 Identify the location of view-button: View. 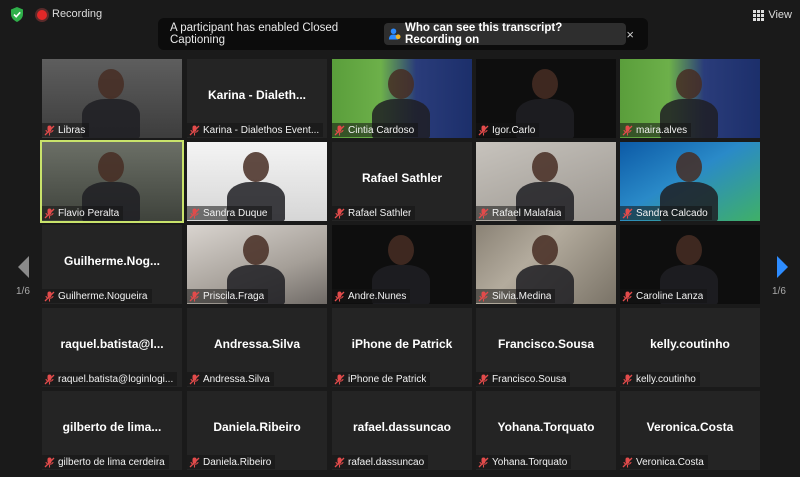
(772, 15).